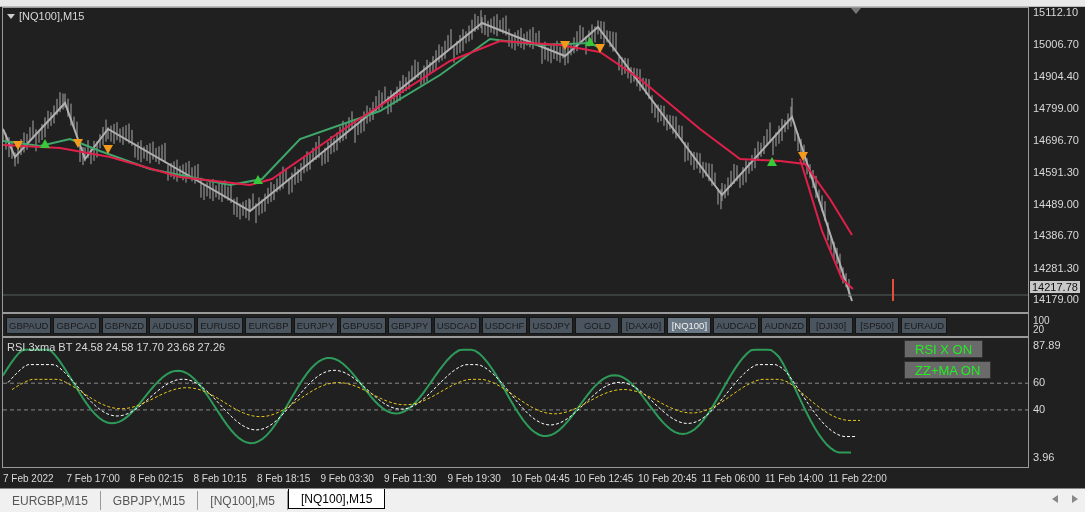 This screenshot has height=512, width=1085. Describe the element at coordinates (1056, 139) in the screenshot. I see `price-label: 14696.70` at that location.